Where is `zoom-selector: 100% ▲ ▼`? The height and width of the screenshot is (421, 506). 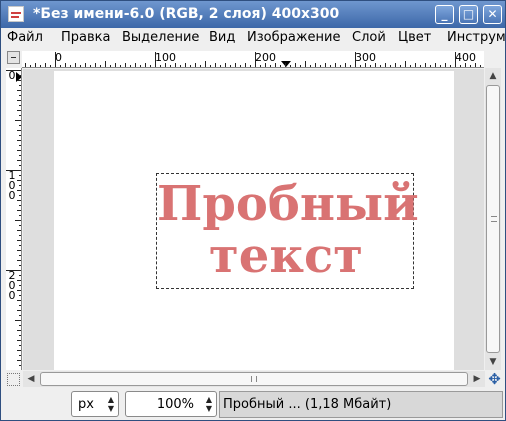
zoom-selector: 100% ▲ ▼ is located at coordinates (171, 404).